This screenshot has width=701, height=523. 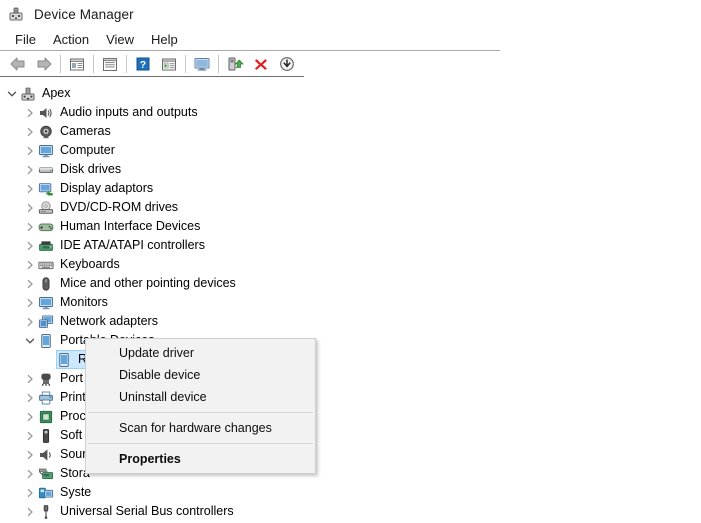 I want to click on system-device-icon, so click(x=46, y=493).